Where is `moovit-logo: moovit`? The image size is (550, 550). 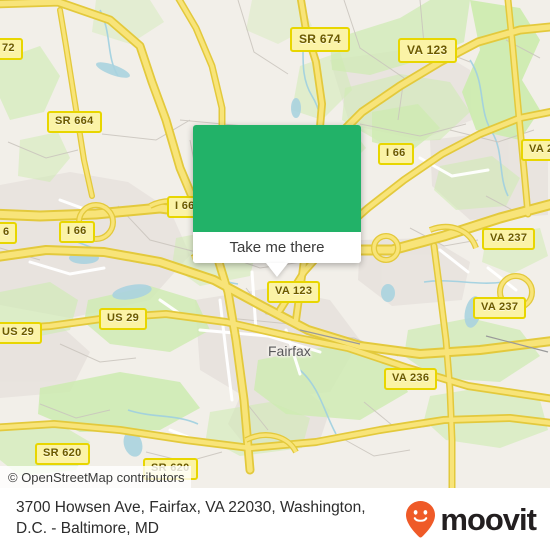
moovit-logo: moovit is located at coordinates (470, 519).